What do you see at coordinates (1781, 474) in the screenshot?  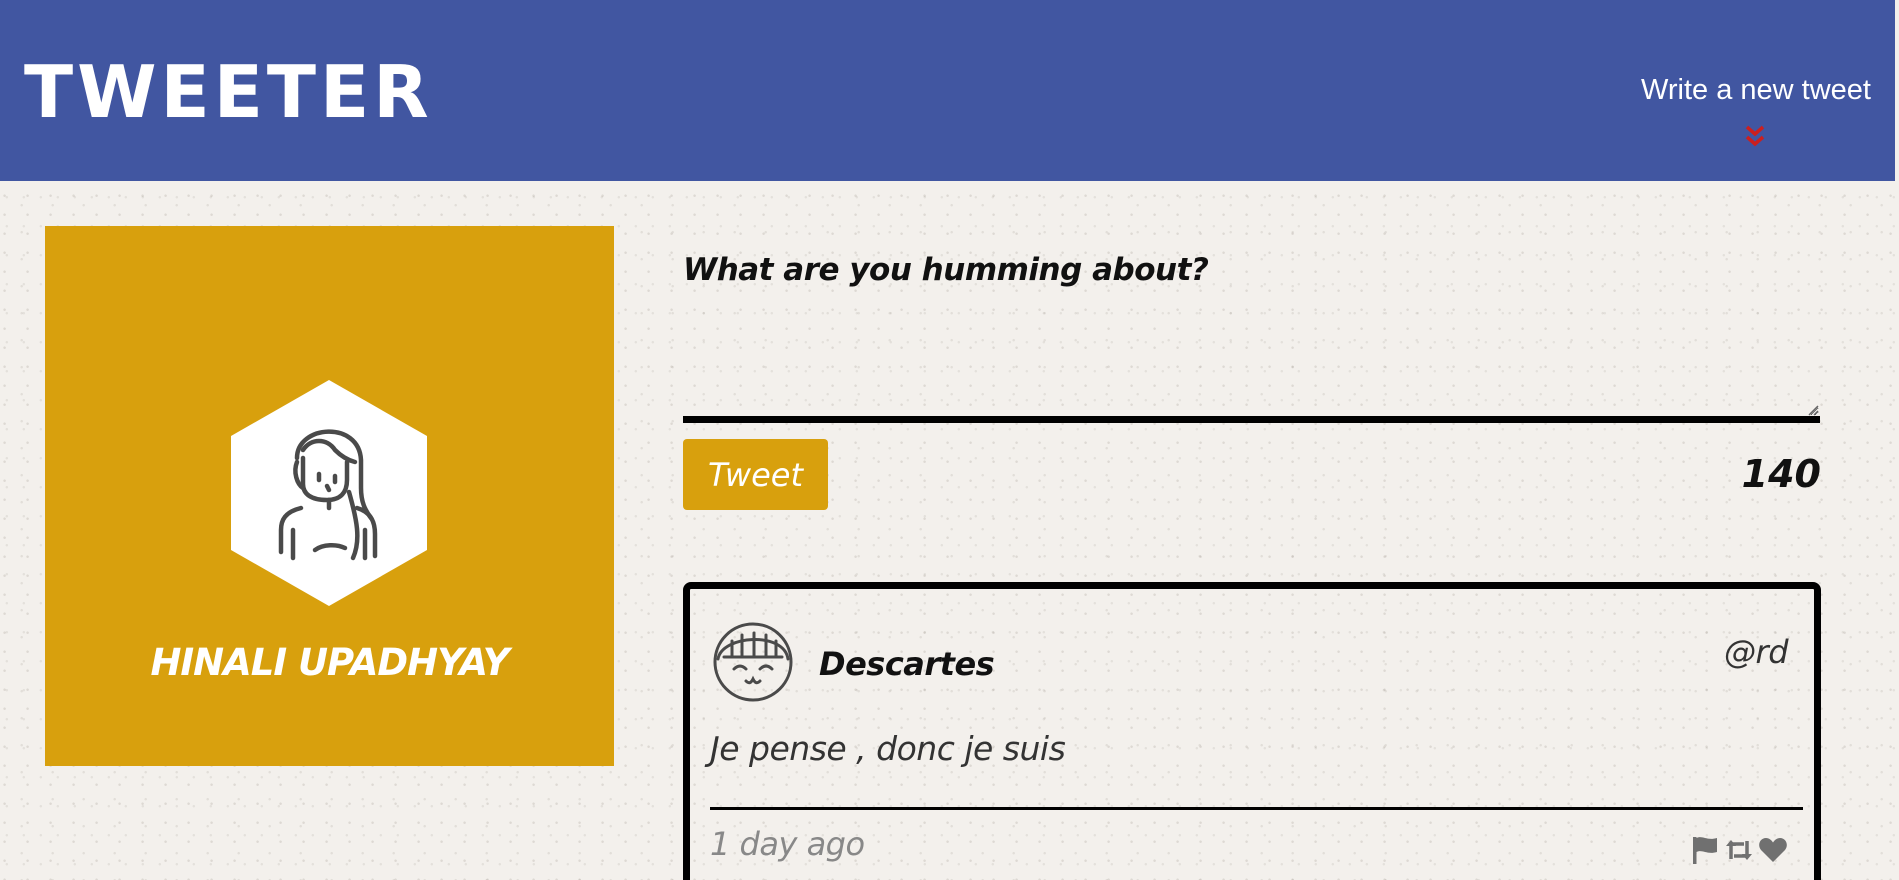 I see `character-counter: 140` at bounding box center [1781, 474].